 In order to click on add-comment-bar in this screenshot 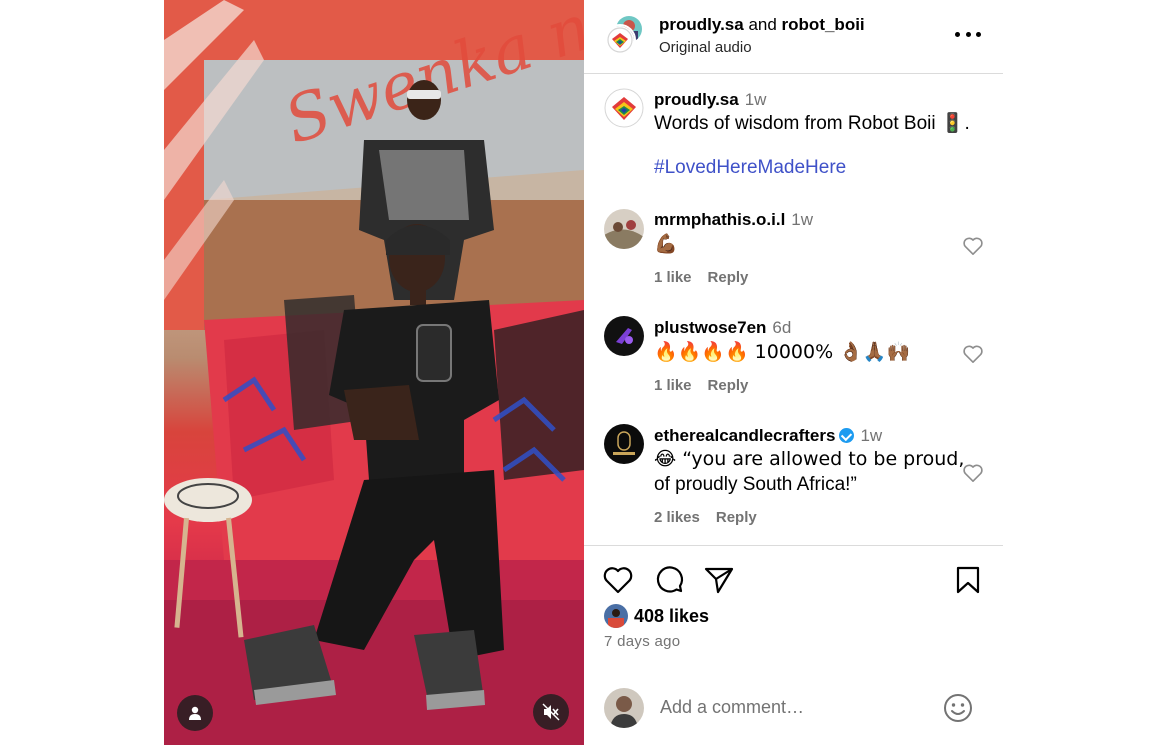, I will do `click(793, 707)`.